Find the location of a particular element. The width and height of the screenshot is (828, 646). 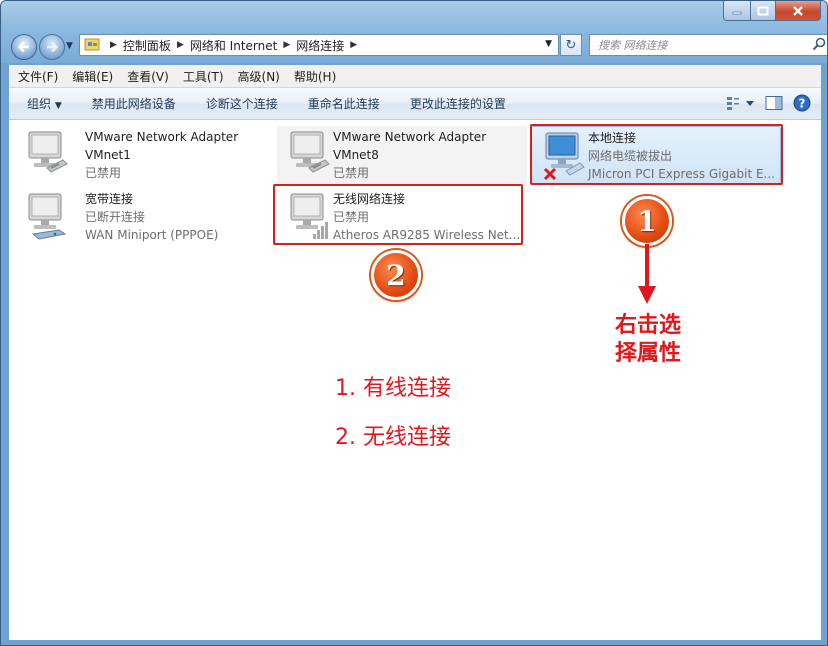

annotation-wired: 1. 有线连接 is located at coordinates (393, 388).